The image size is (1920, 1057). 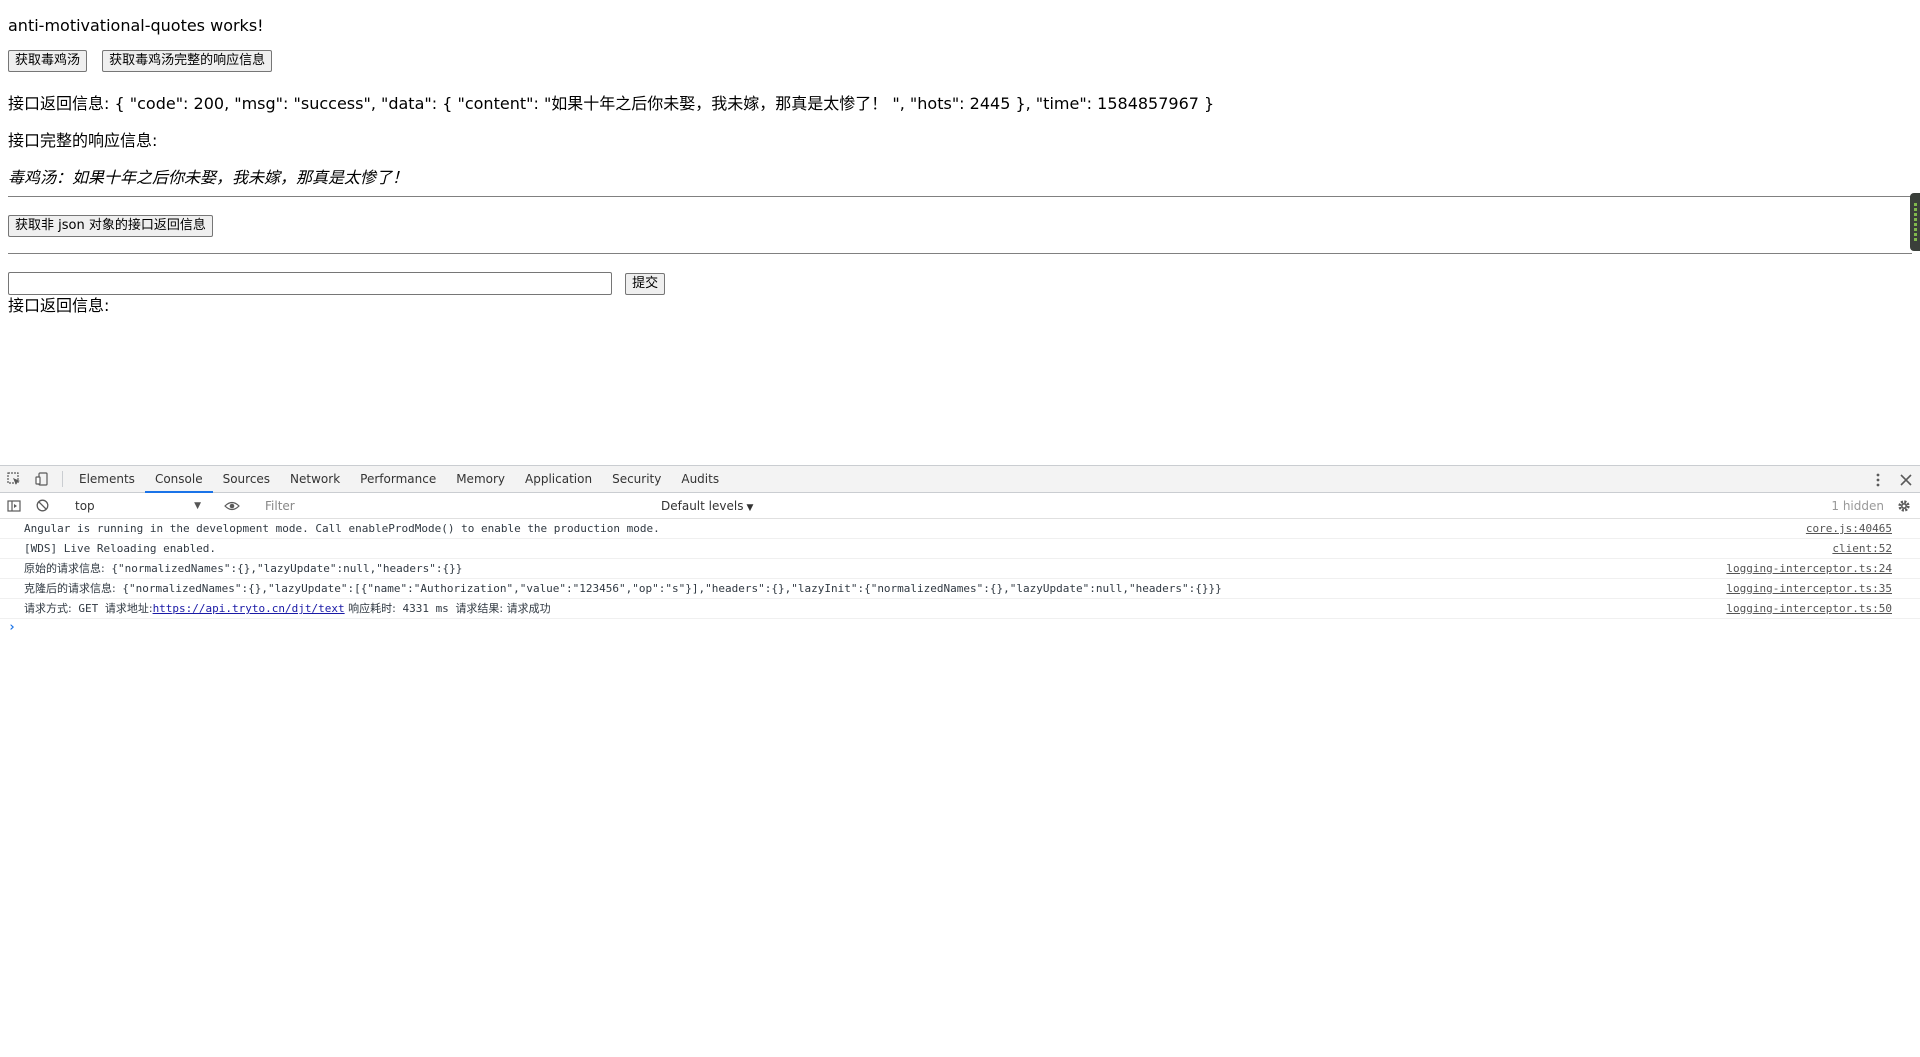 I want to click on grip-icon, so click(x=1915, y=222).